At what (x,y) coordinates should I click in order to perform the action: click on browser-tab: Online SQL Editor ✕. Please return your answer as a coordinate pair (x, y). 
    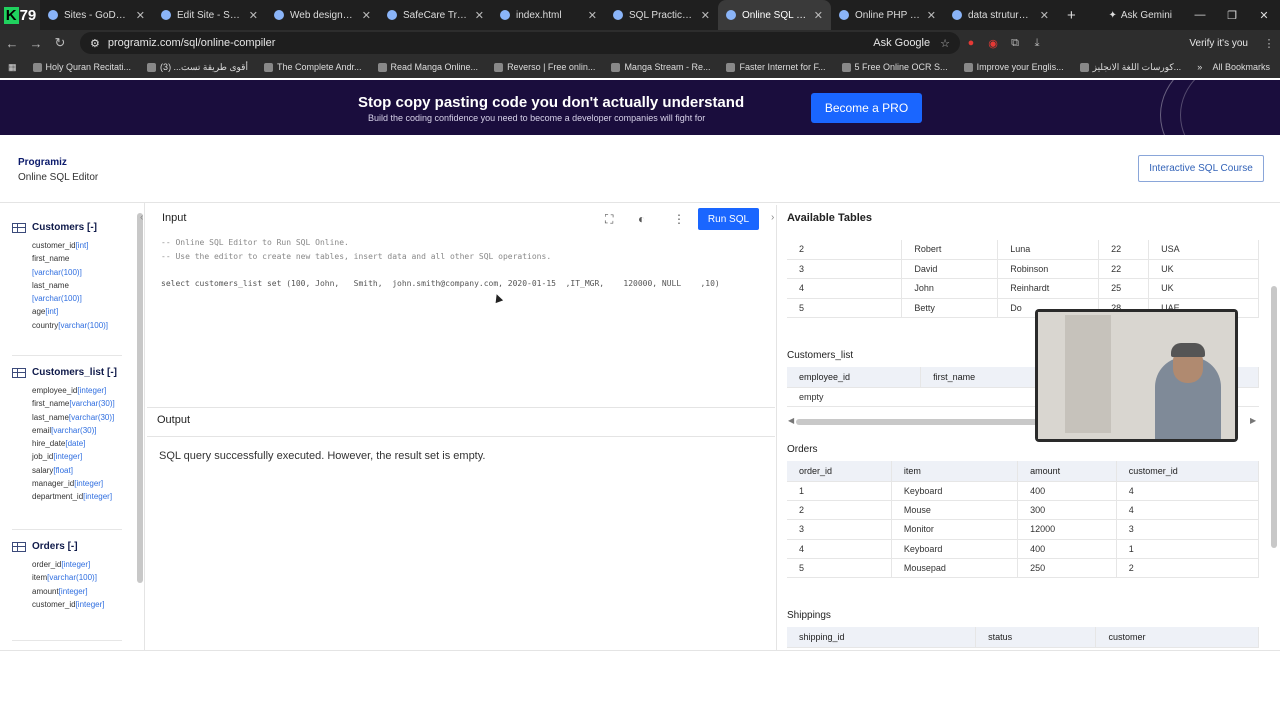
    Looking at the image, I should click on (774, 15).